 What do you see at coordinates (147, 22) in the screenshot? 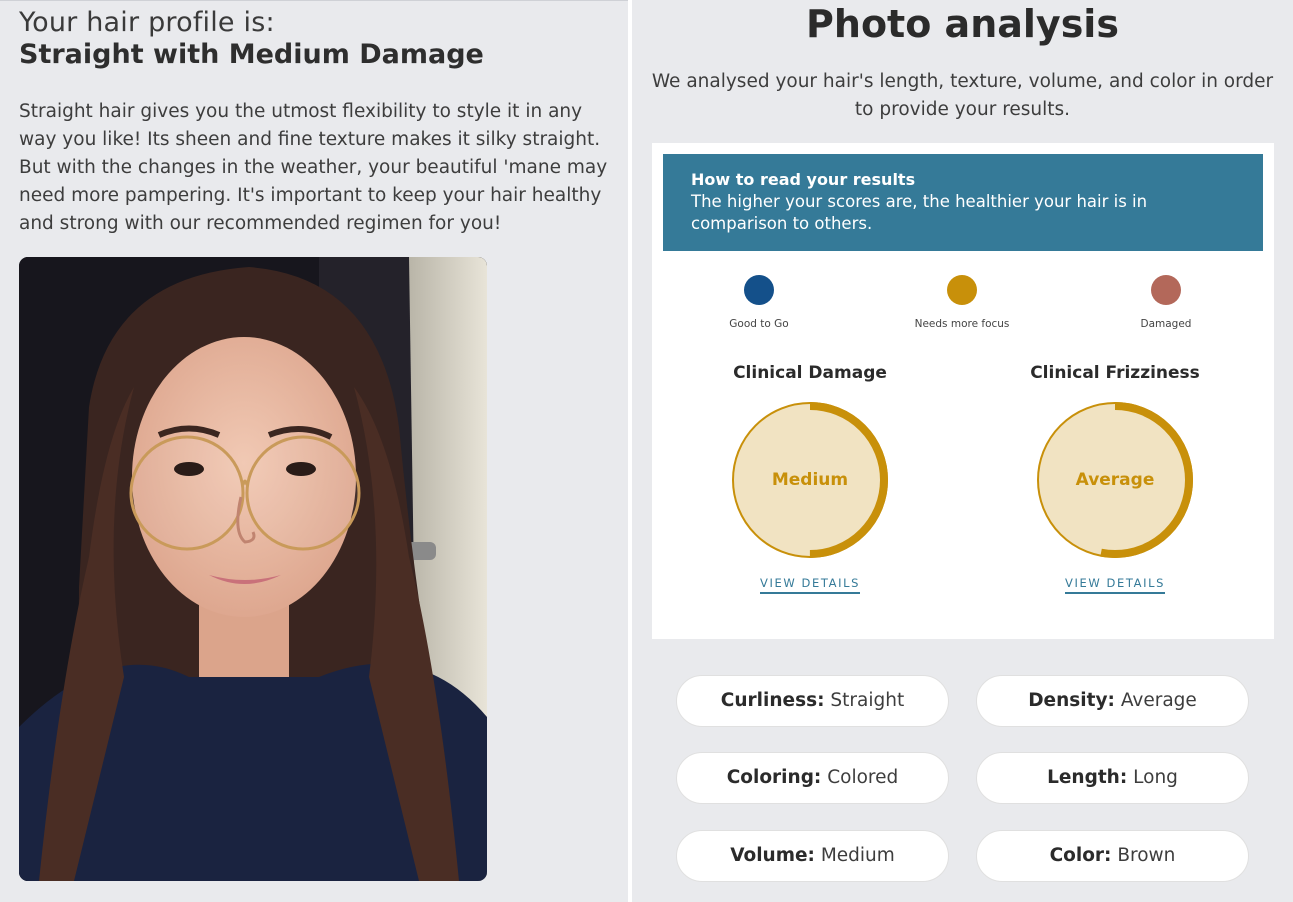
I see `profile-intro: Your hair profile is:` at bounding box center [147, 22].